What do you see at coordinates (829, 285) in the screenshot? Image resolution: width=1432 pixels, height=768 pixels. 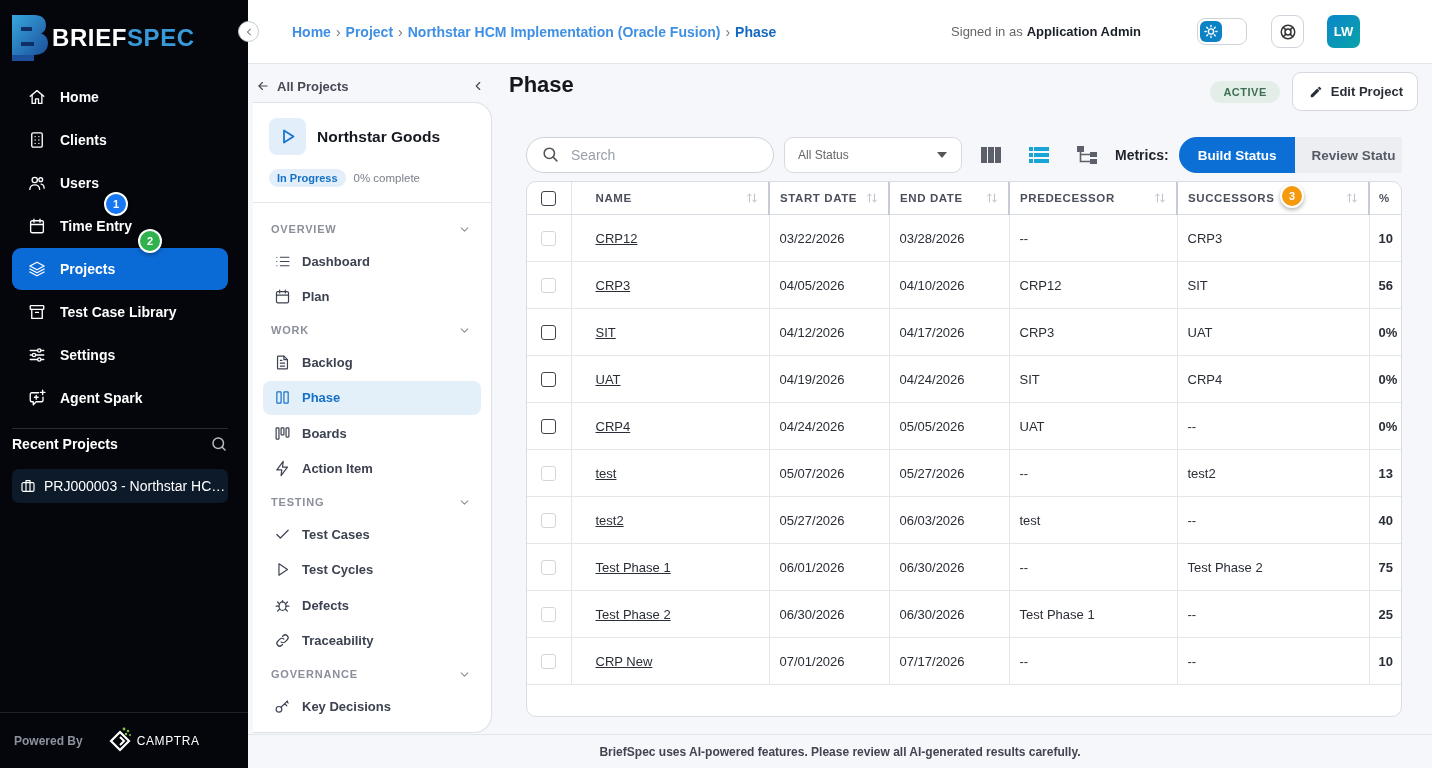 I see `table-cell: 04/05/2026` at bounding box center [829, 285].